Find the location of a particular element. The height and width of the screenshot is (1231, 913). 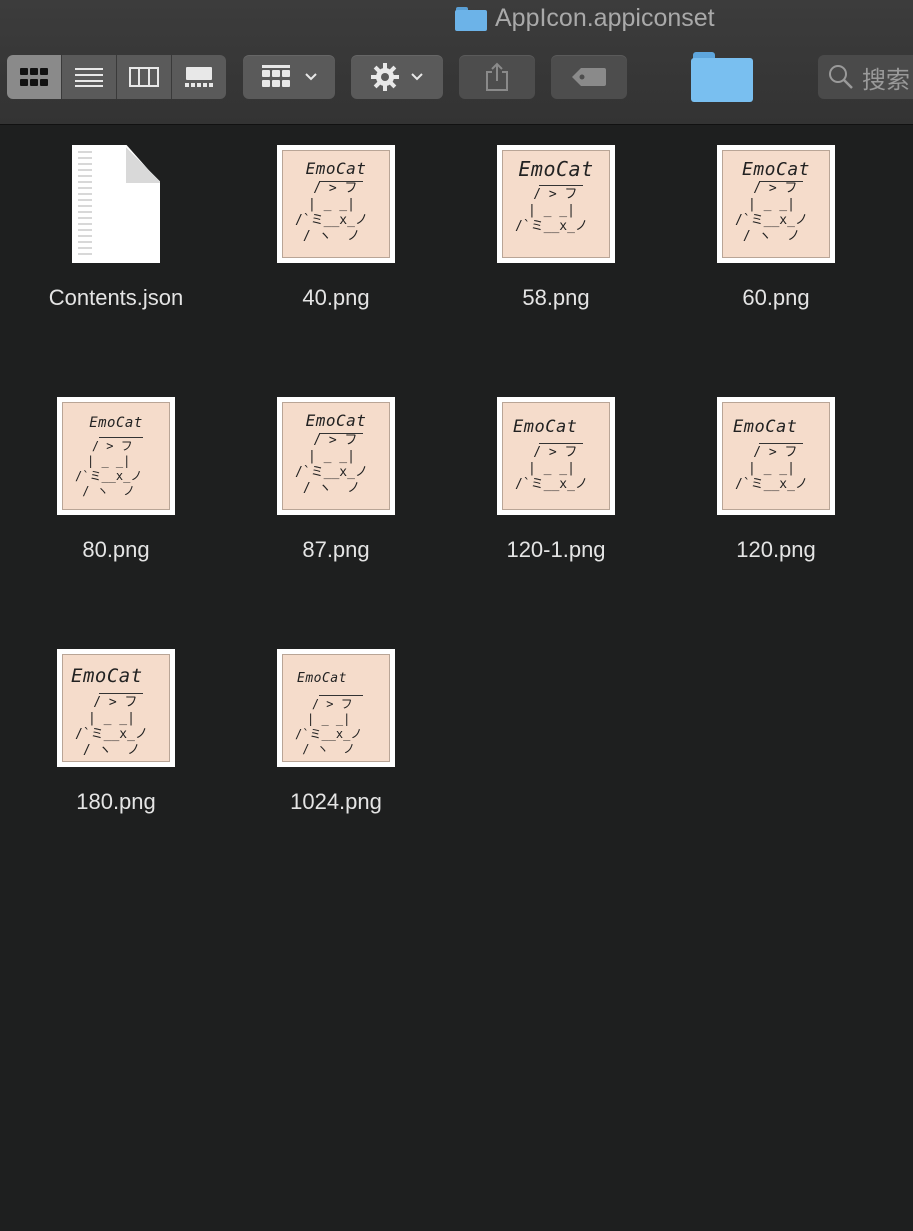

gallery-view-button is located at coordinates (199, 77).